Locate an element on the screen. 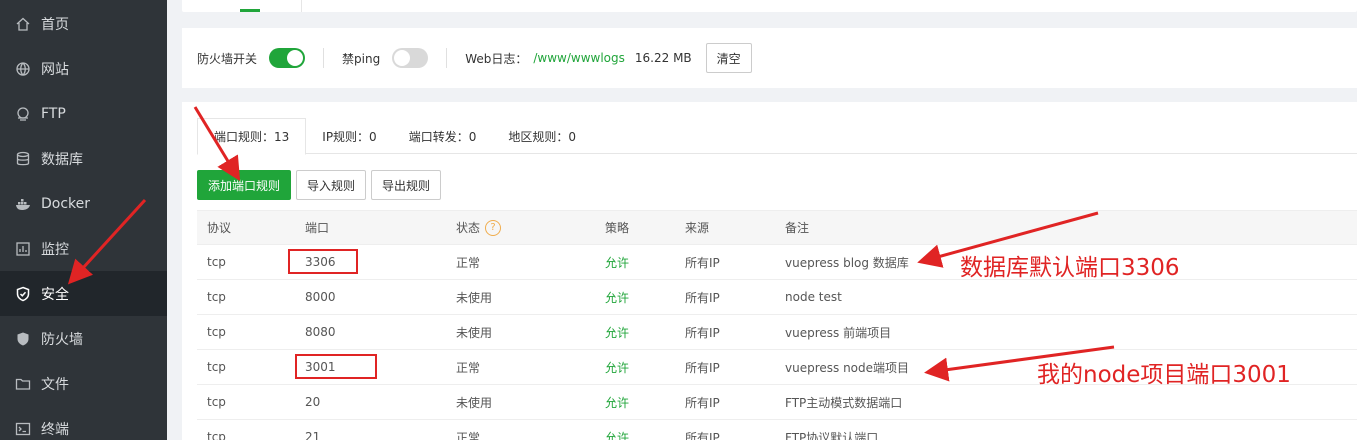 The width and height of the screenshot is (1357, 440). firewall-switch is located at coordinates (287, 58).